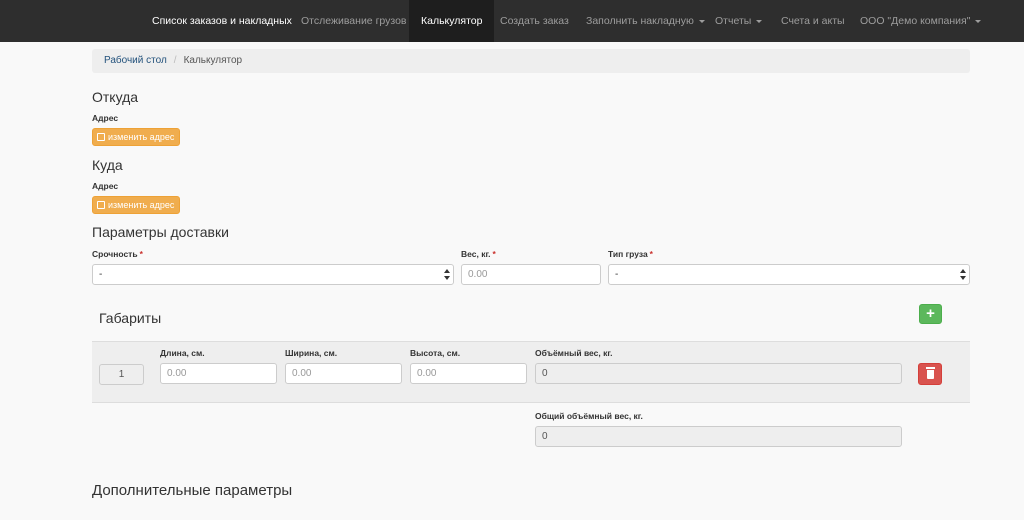 Image resolution: width=1024 pixels, height=520 pixels. I want to click on length-input: 0.00, so click(218, 373).